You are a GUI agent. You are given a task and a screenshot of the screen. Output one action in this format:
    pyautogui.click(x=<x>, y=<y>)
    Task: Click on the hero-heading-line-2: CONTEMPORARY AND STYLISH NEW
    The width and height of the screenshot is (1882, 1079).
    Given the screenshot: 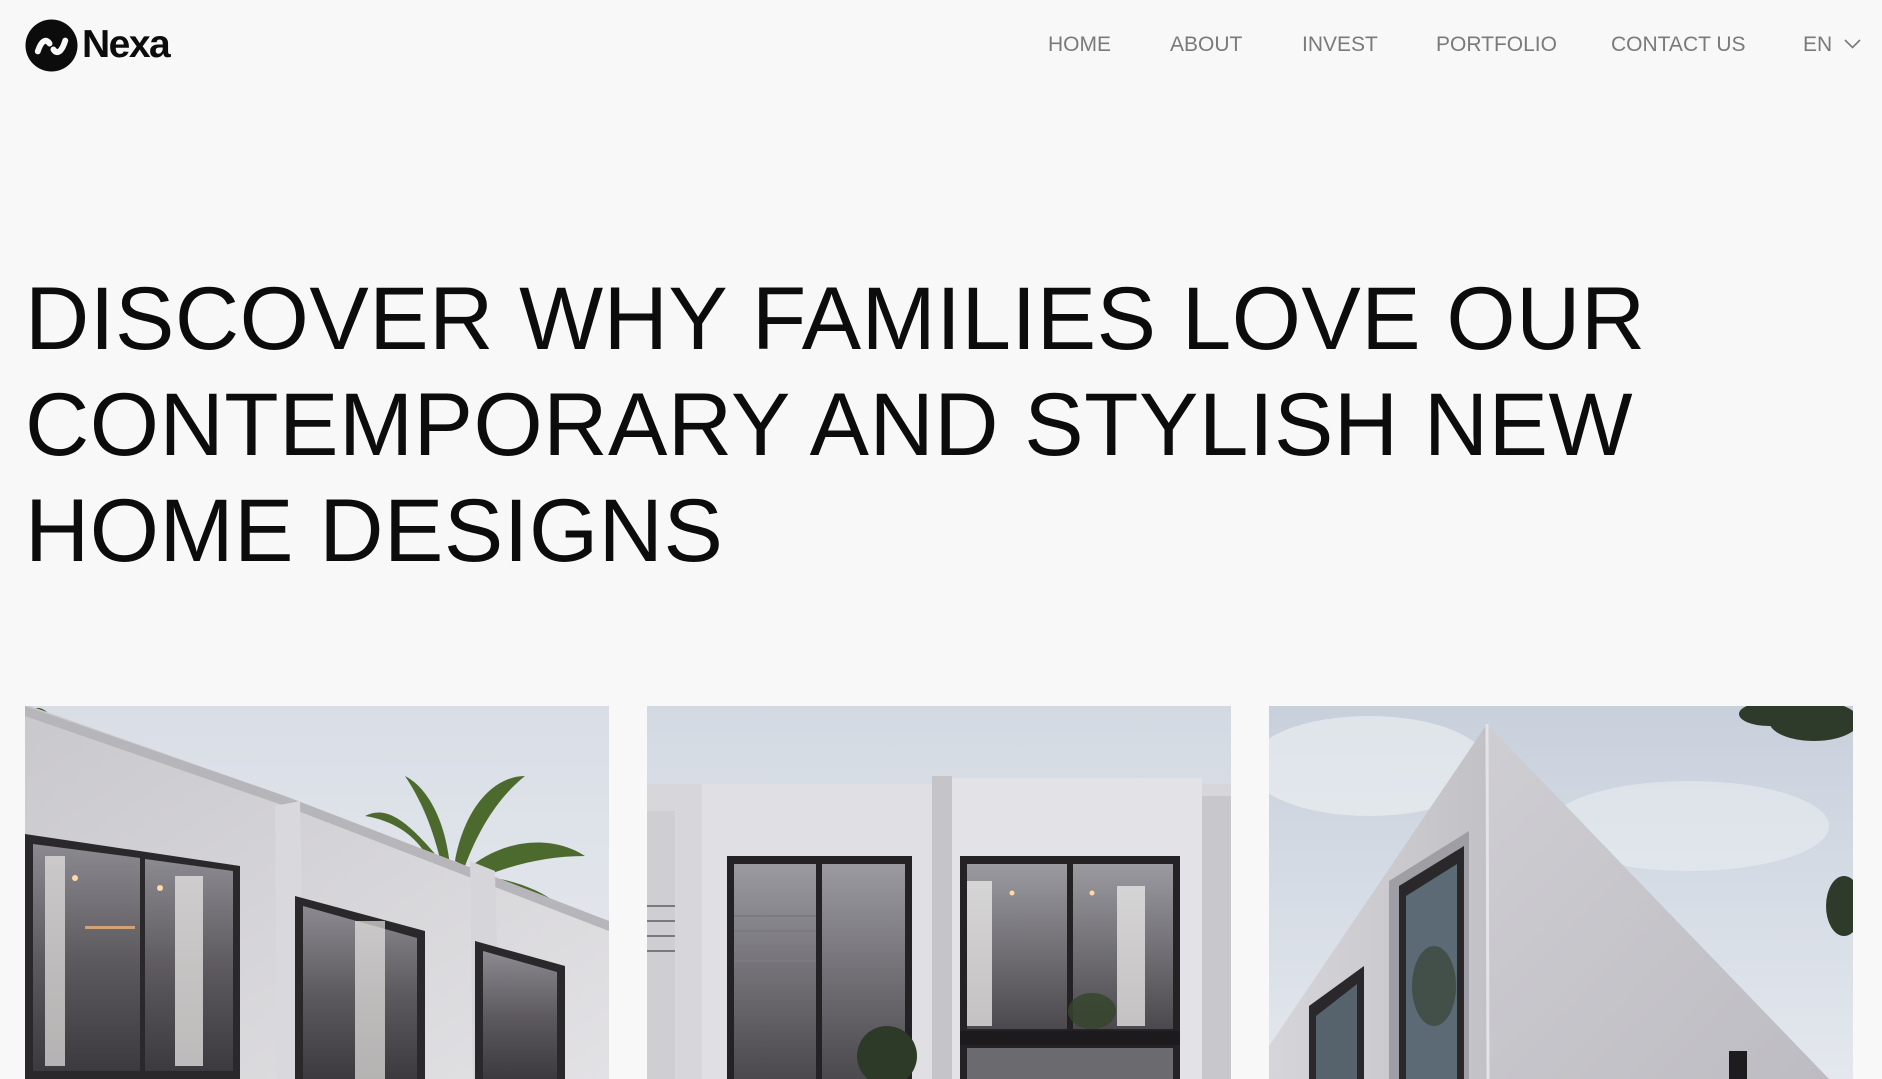 What is the action you would take?
    pyautogui.click(x=829, y=424)
    